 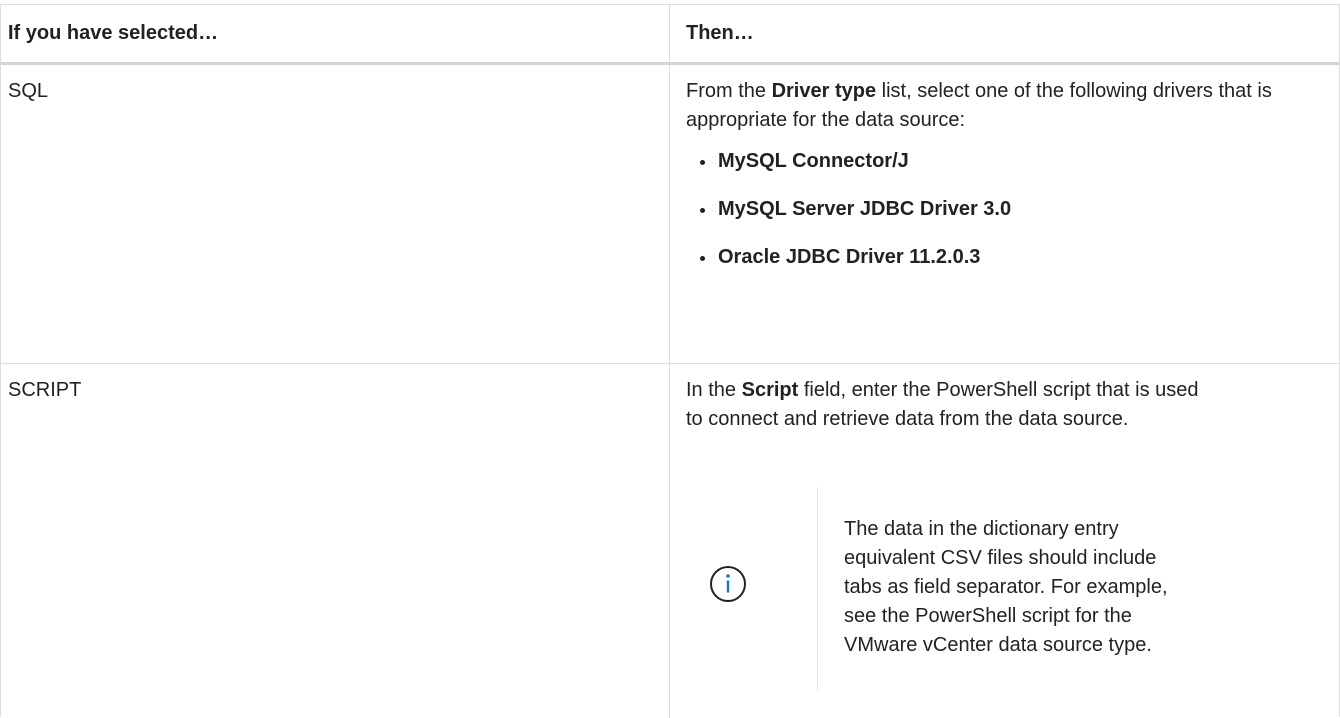 I want to click on instruction-text-part: In the, so click(x=714, y=390).